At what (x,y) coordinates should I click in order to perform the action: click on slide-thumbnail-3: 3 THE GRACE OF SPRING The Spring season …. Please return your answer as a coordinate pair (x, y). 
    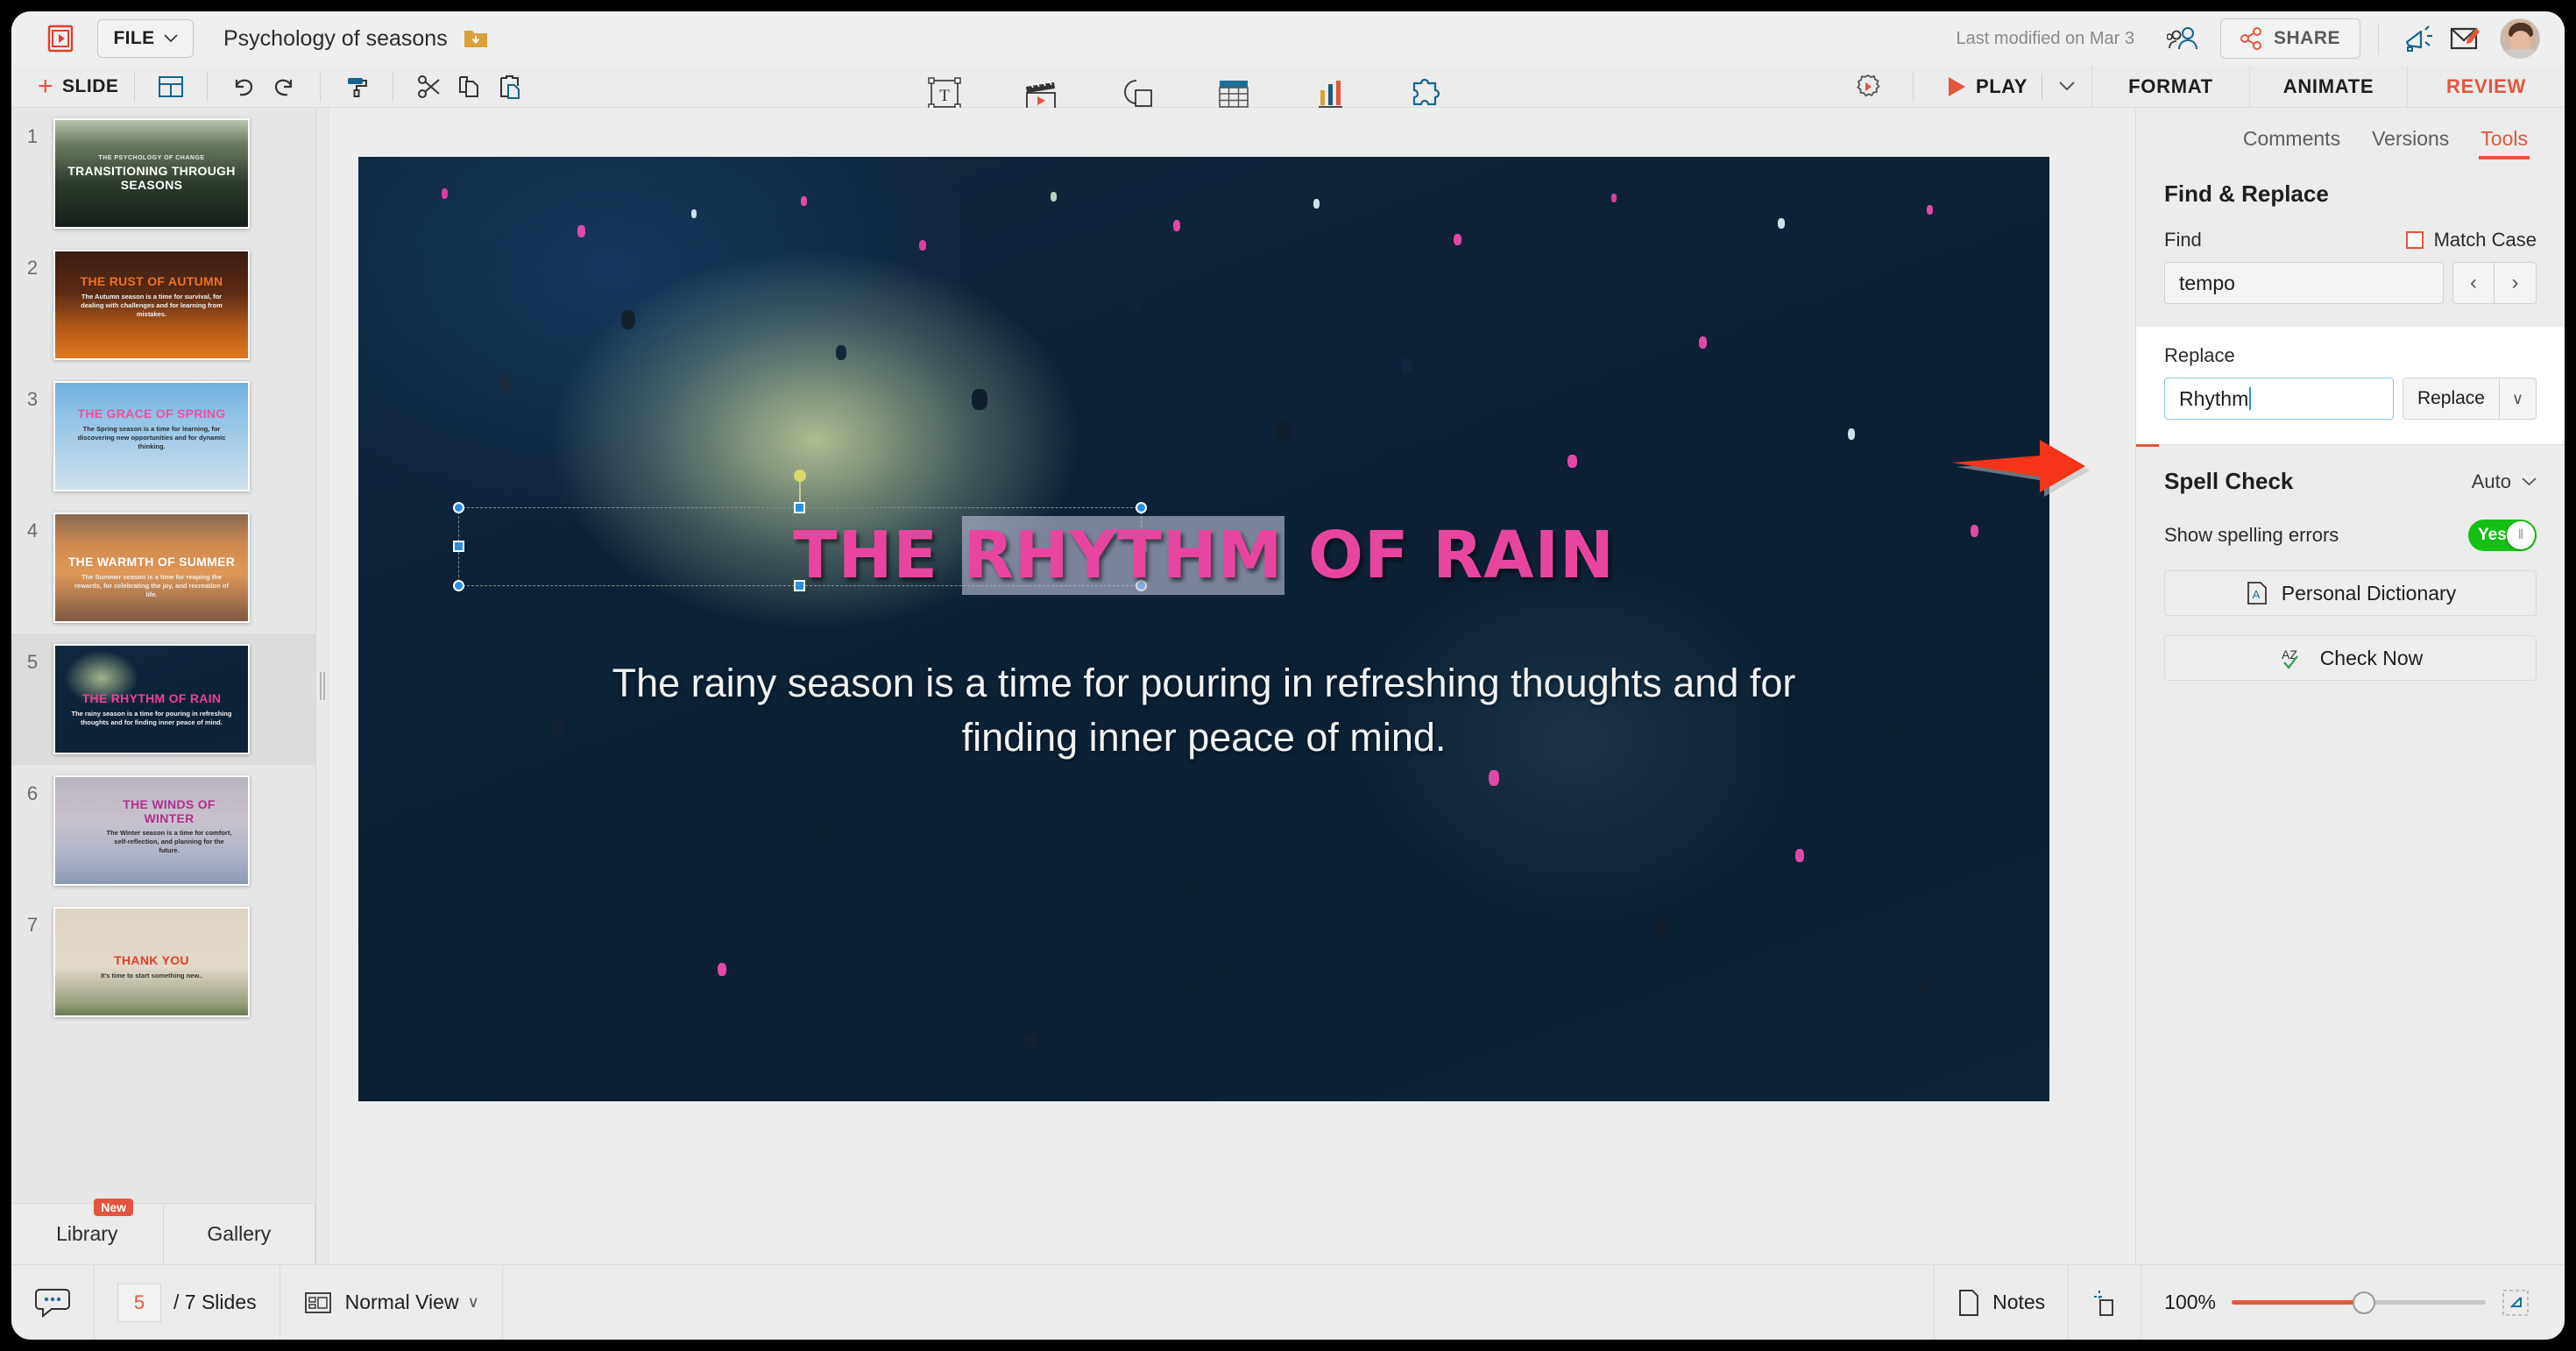
    Looking at the image, I should click on (163, 436).